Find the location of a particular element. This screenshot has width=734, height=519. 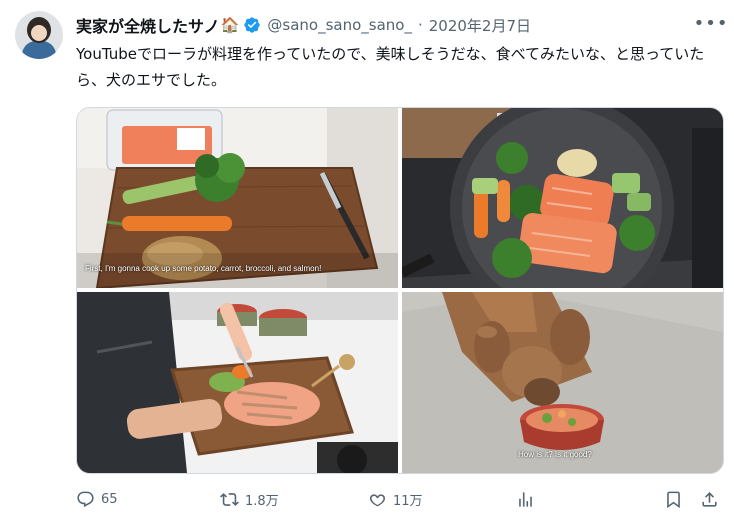

bookmark-icon is located at coordinates (673, 499).